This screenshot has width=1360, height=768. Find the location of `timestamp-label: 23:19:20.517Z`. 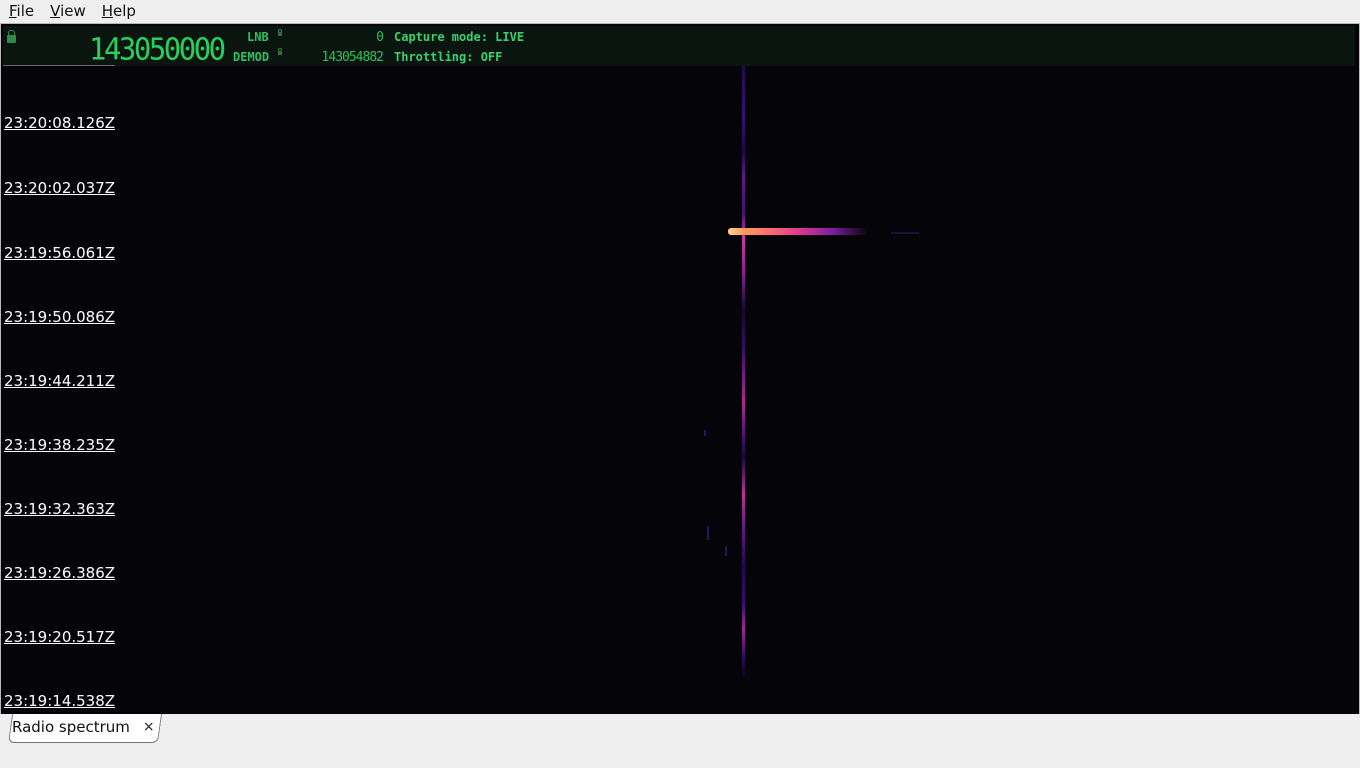

timestamp-label: 23:19:20.517Z is located at coordinates (60, 637).